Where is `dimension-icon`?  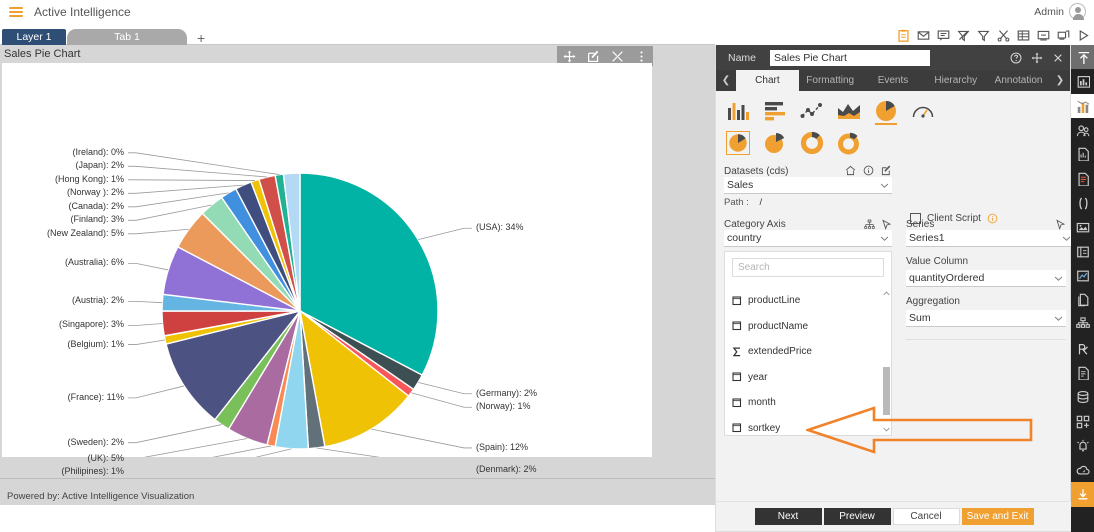 dimension-icon is located at coordinates (737, 403).